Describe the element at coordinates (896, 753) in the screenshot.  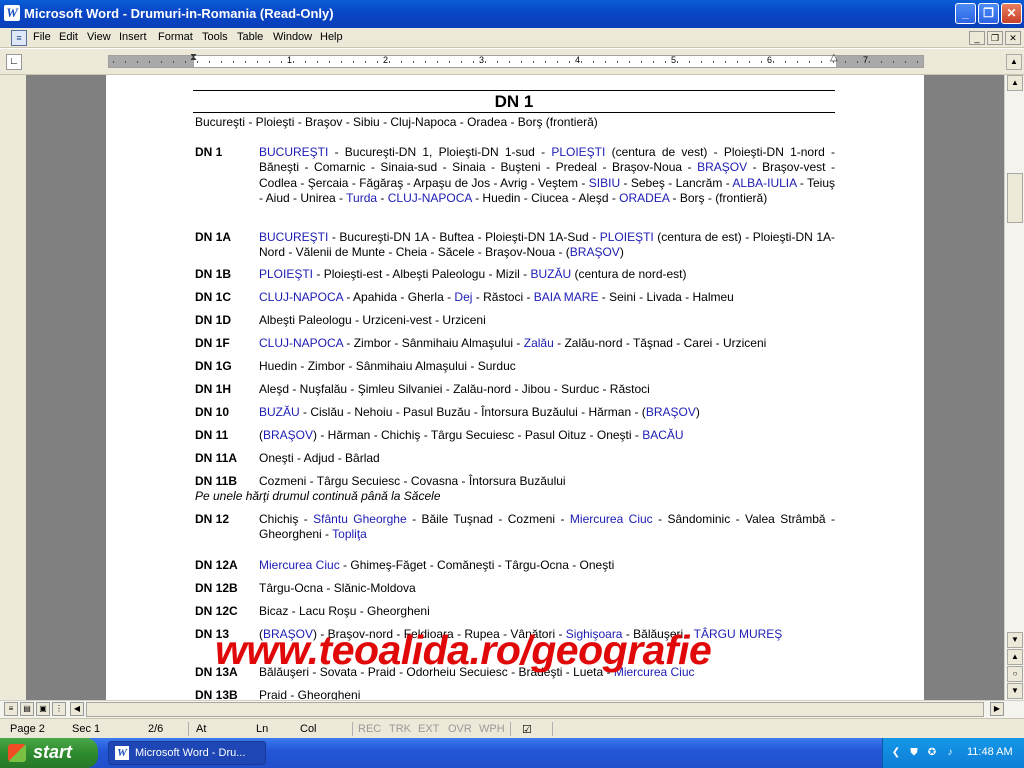
I see `tray-expand-icon: ❮` at that location.